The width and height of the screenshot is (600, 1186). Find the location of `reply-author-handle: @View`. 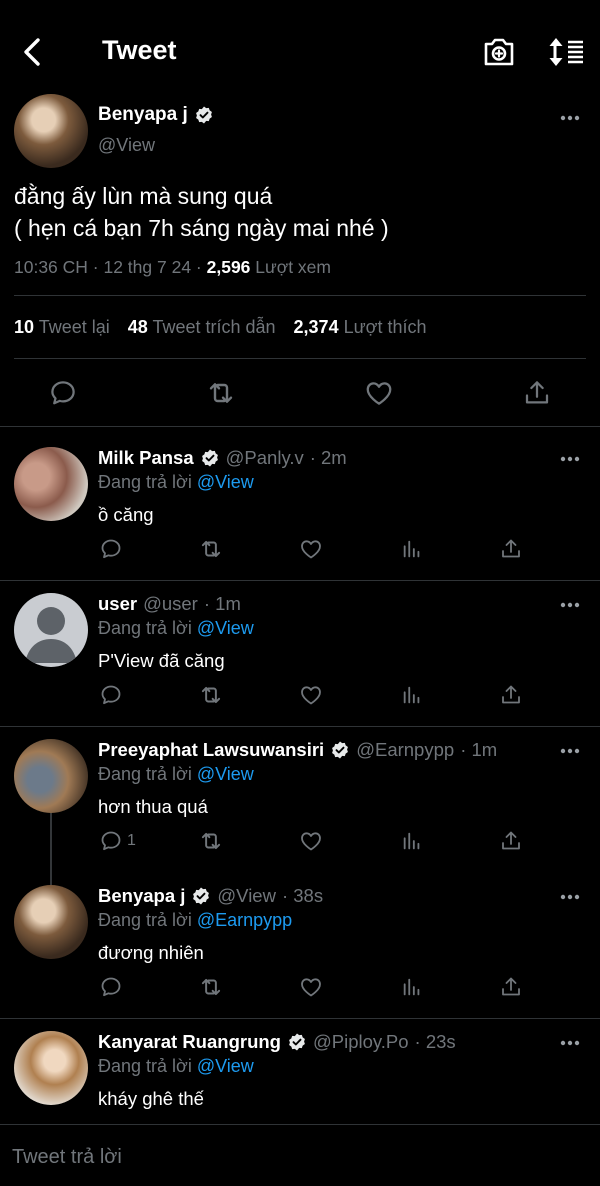

reply-author-handle: @View is located at coordinates (246, 895).